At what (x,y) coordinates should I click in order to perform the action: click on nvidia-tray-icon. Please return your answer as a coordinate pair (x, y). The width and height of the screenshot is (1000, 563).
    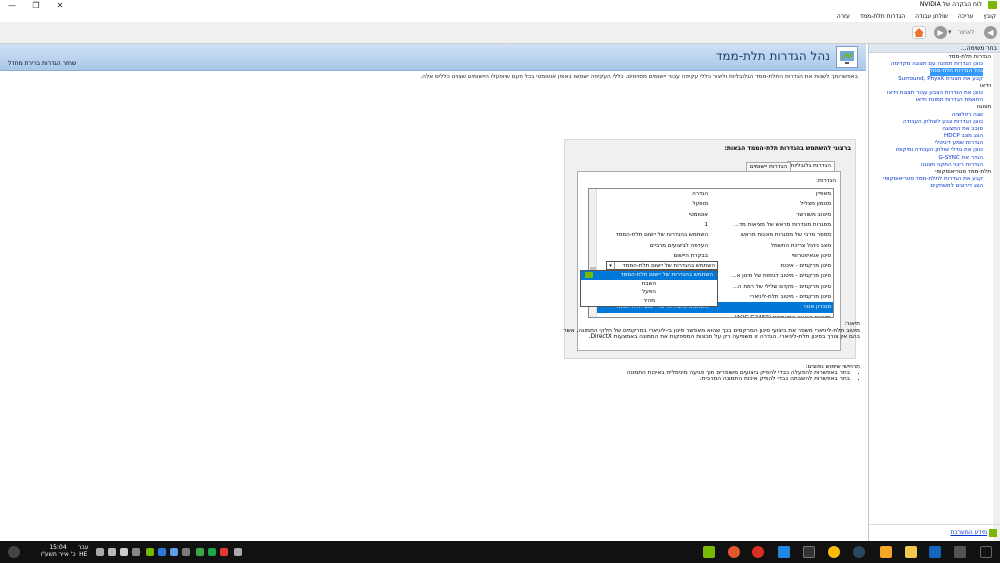
    Looking at the image, I should click on (150, 552).